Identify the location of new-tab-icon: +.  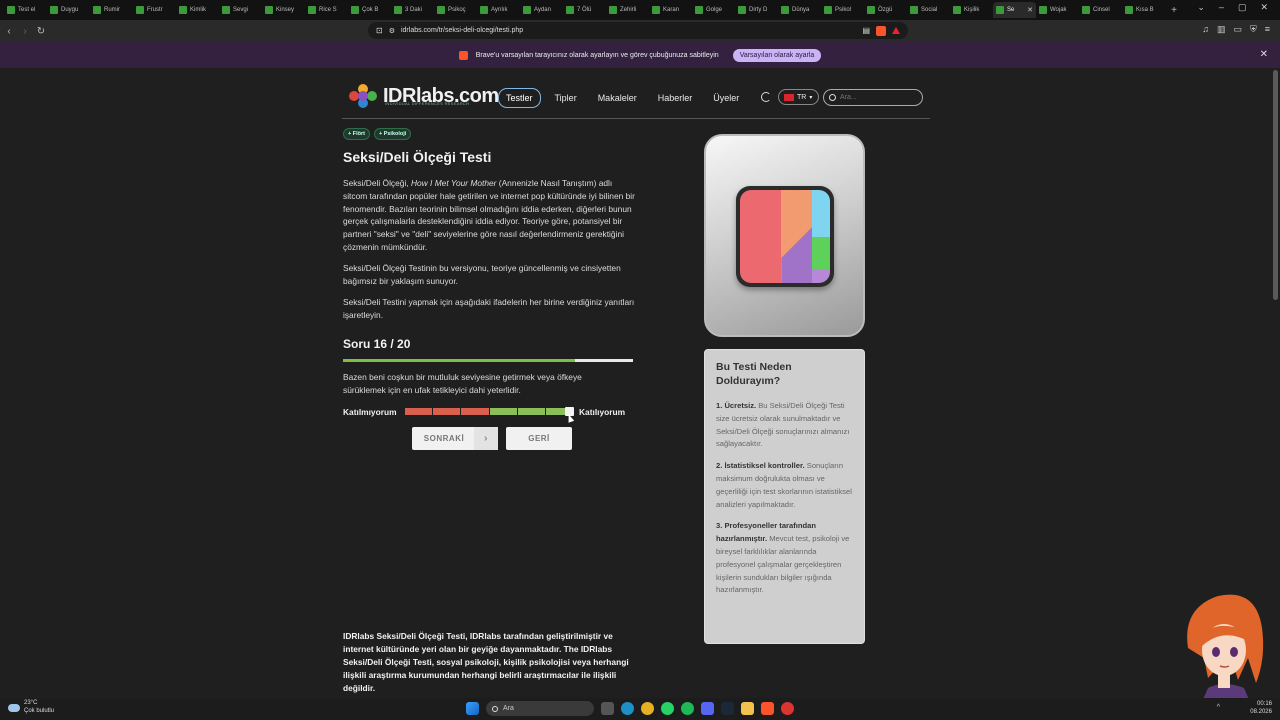
(1174, 10).